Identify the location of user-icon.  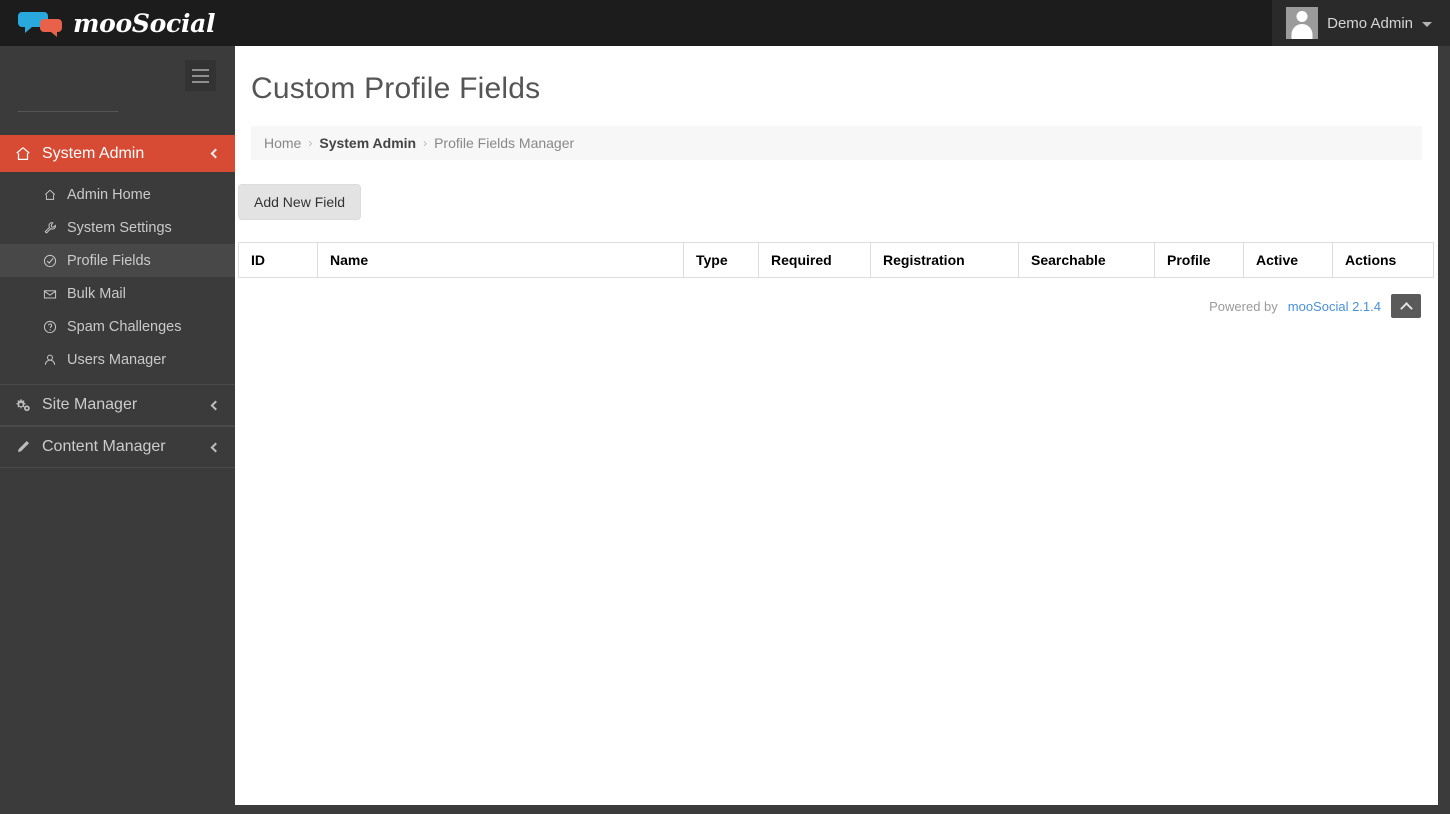
(50, 359).